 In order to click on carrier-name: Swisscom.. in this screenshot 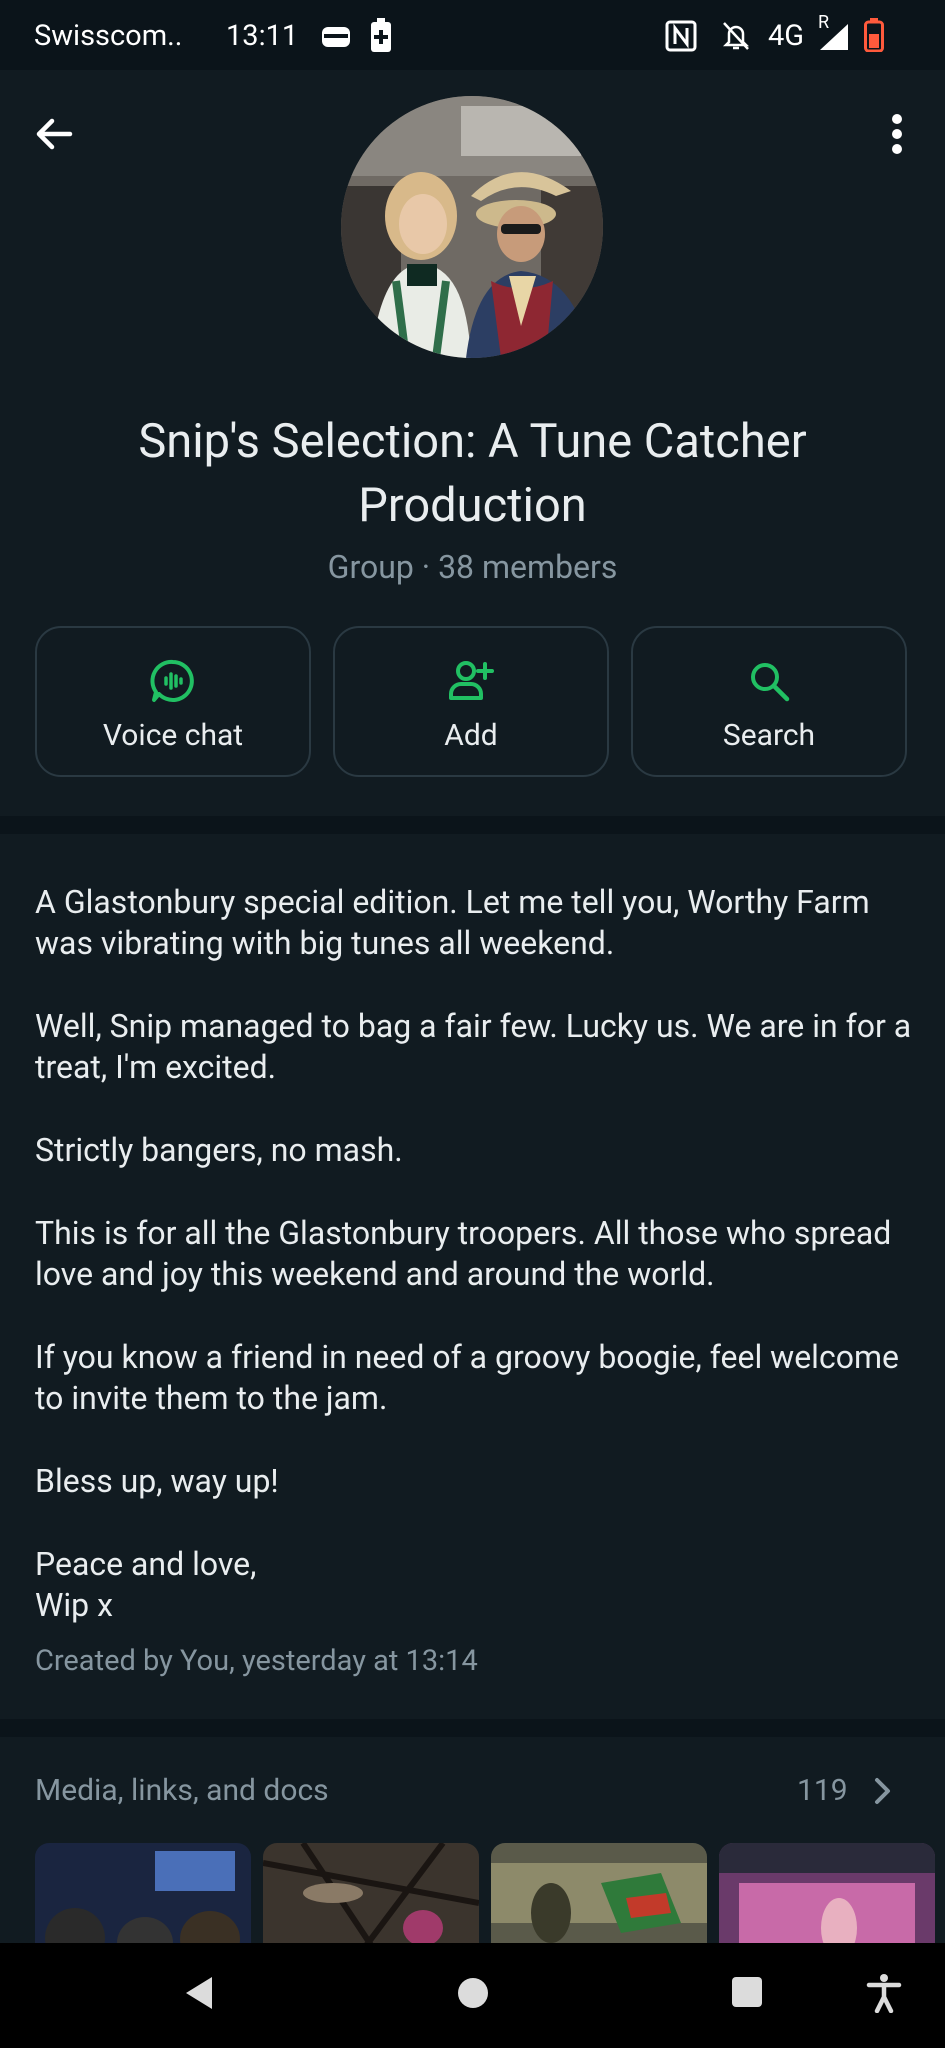, I will do `click(108, 36)`.